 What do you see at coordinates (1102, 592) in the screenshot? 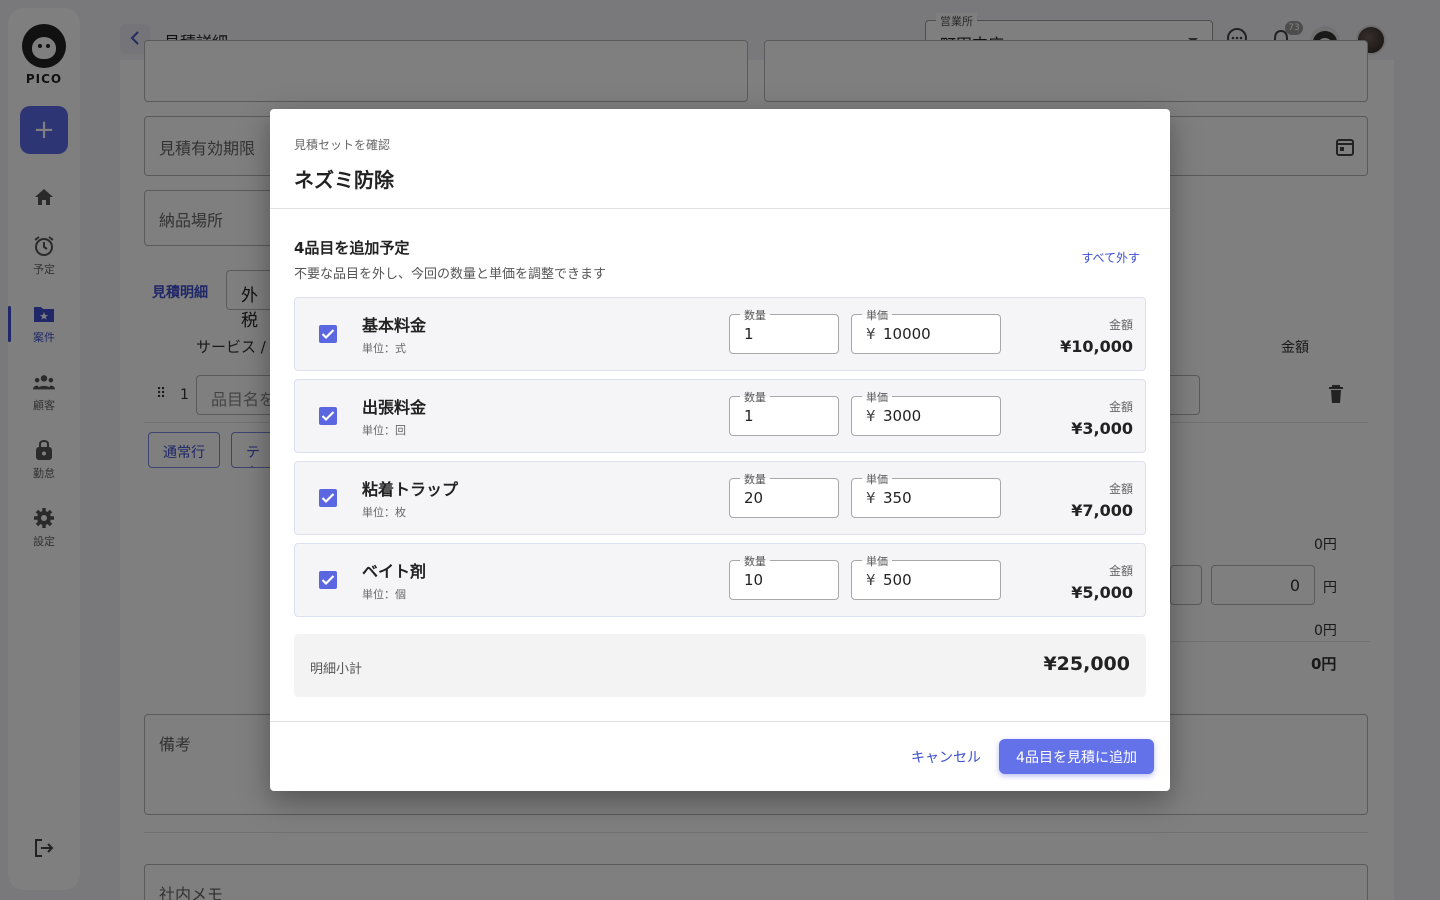
I see `amount-value: ¥5,000` at bounding box center [1102, 592].